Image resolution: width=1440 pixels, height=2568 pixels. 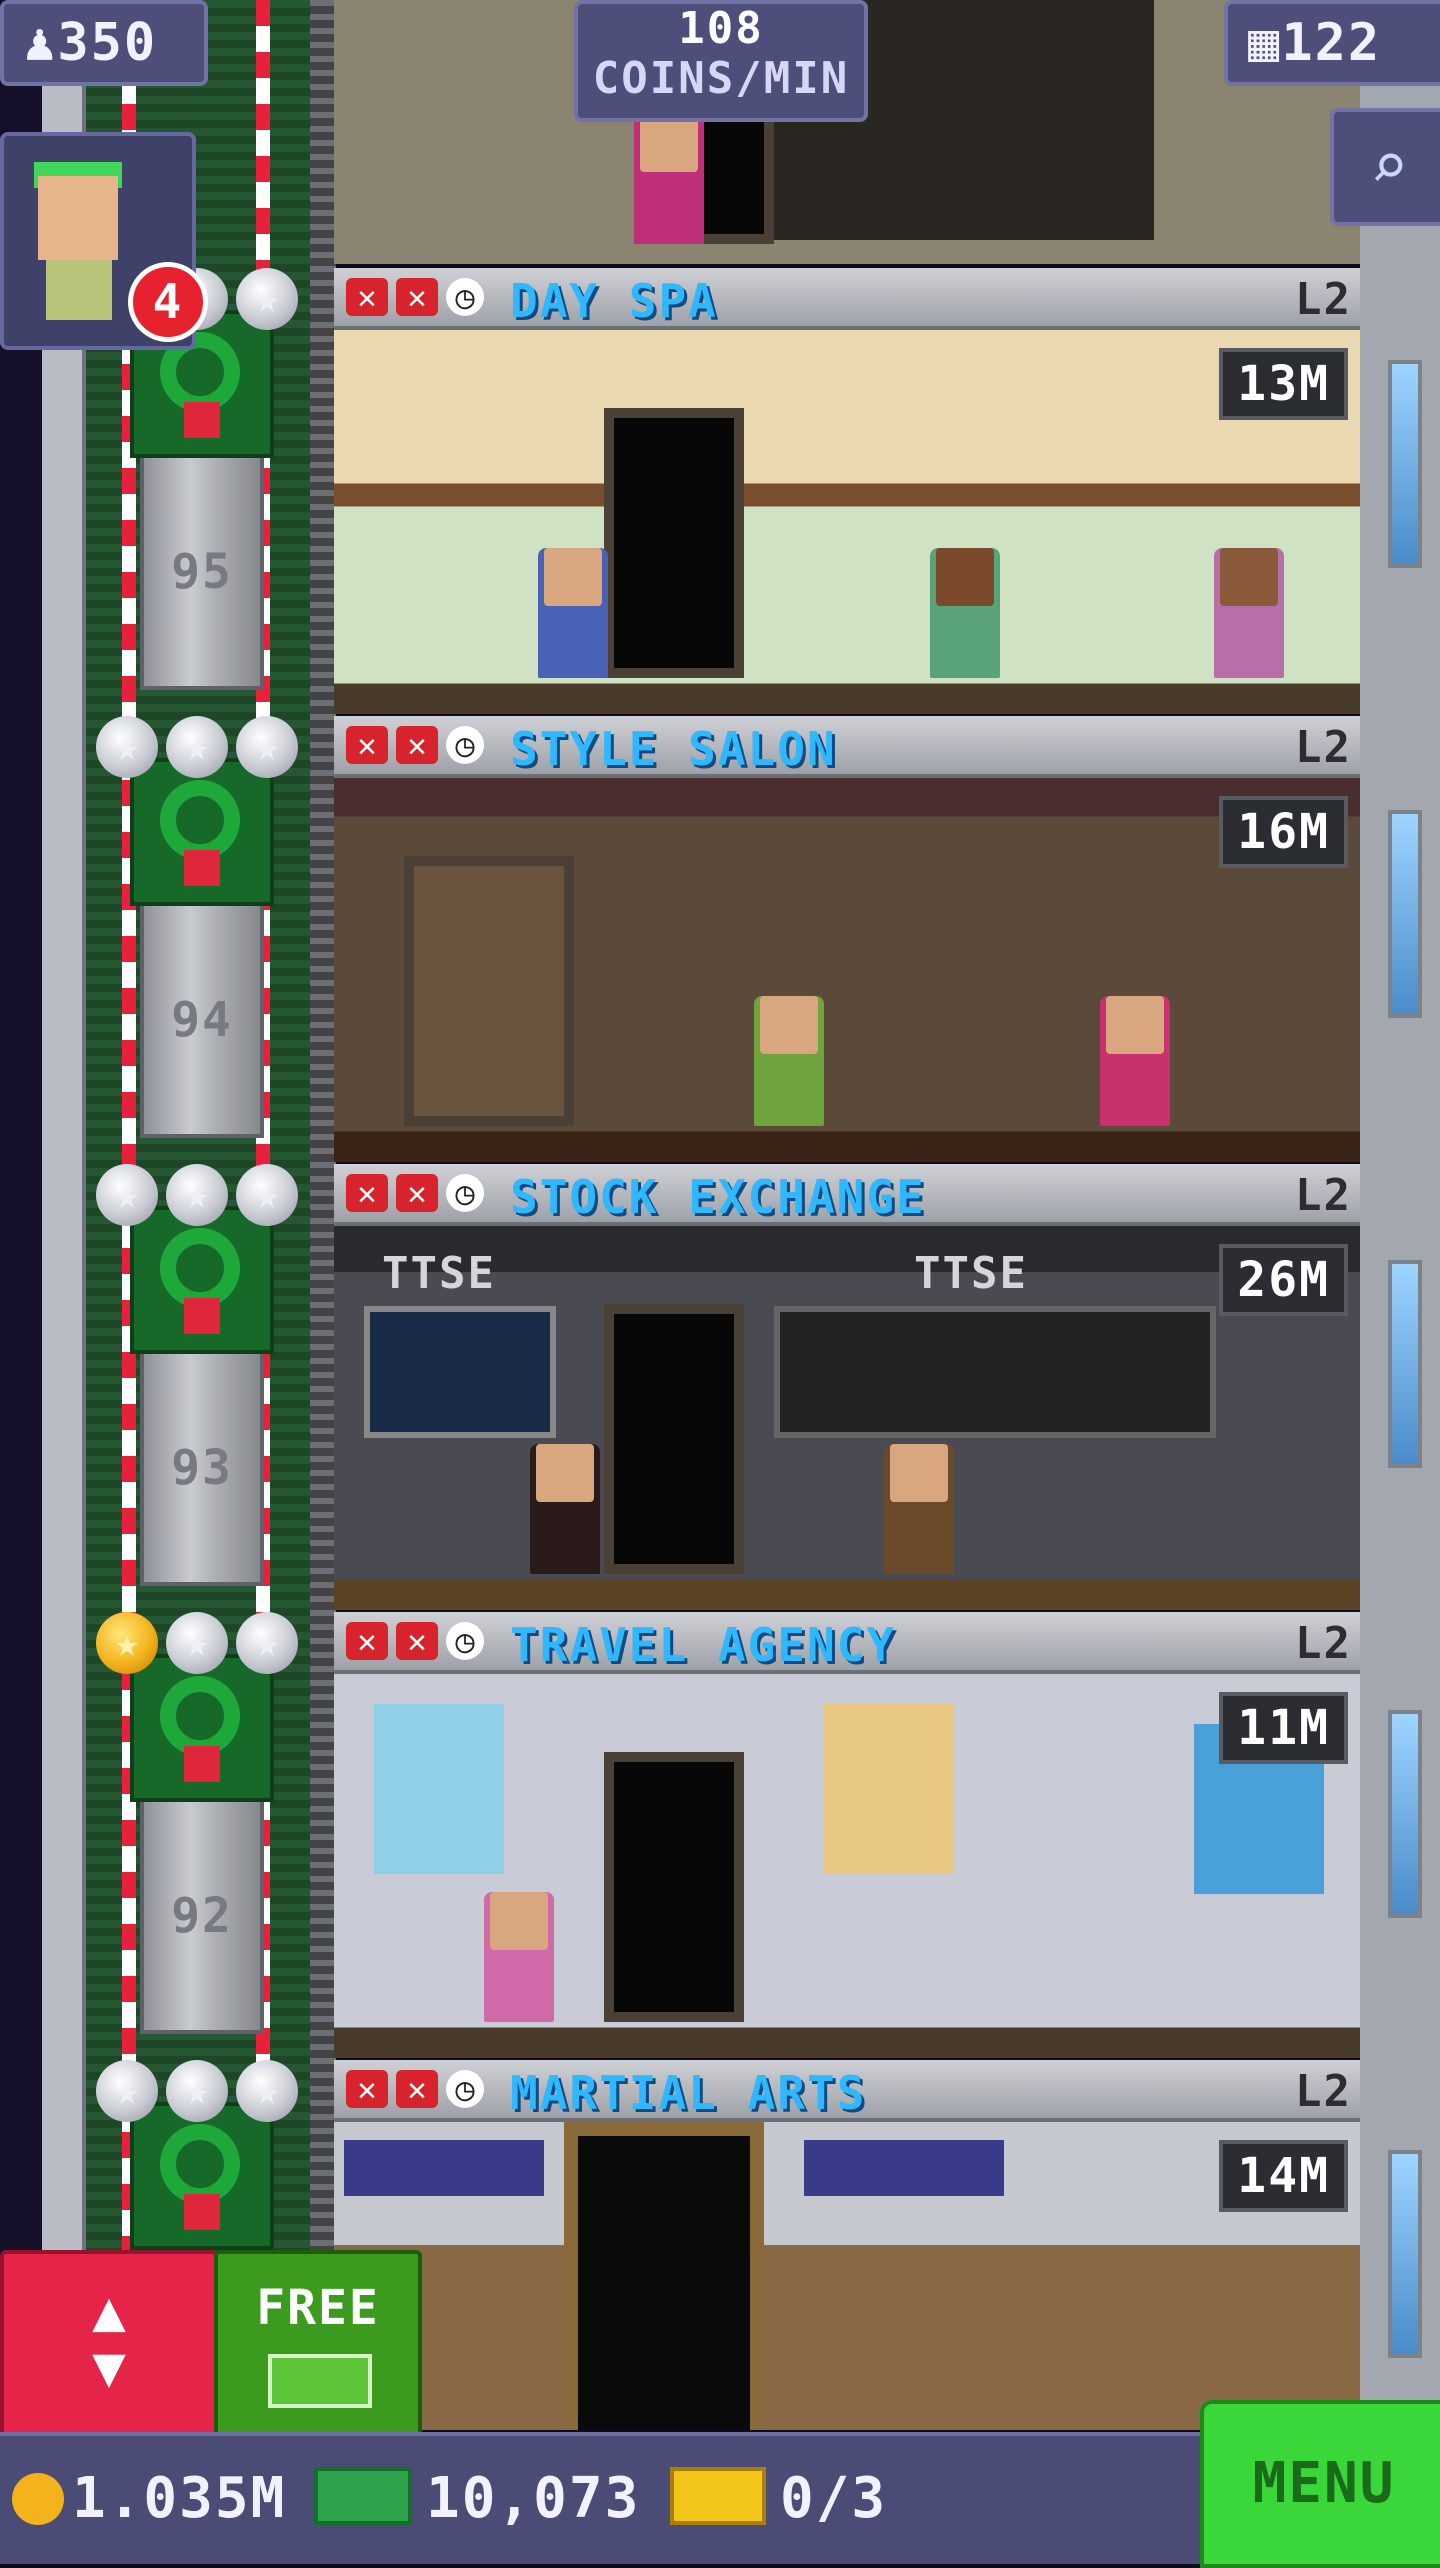 I want to click on ttse-sign: TTSE, so click(x=439, y=1273).